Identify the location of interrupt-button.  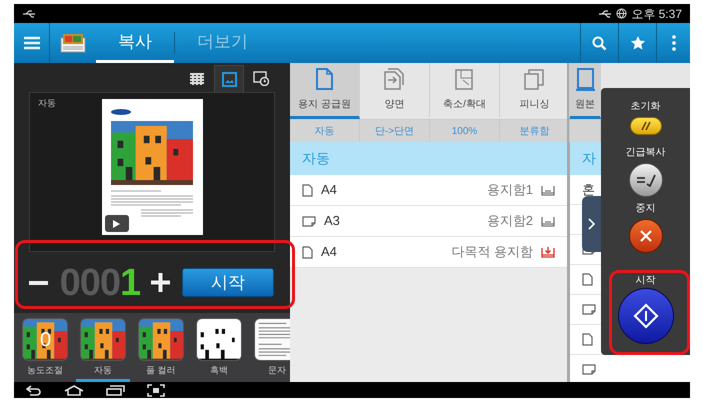
(645, 180).